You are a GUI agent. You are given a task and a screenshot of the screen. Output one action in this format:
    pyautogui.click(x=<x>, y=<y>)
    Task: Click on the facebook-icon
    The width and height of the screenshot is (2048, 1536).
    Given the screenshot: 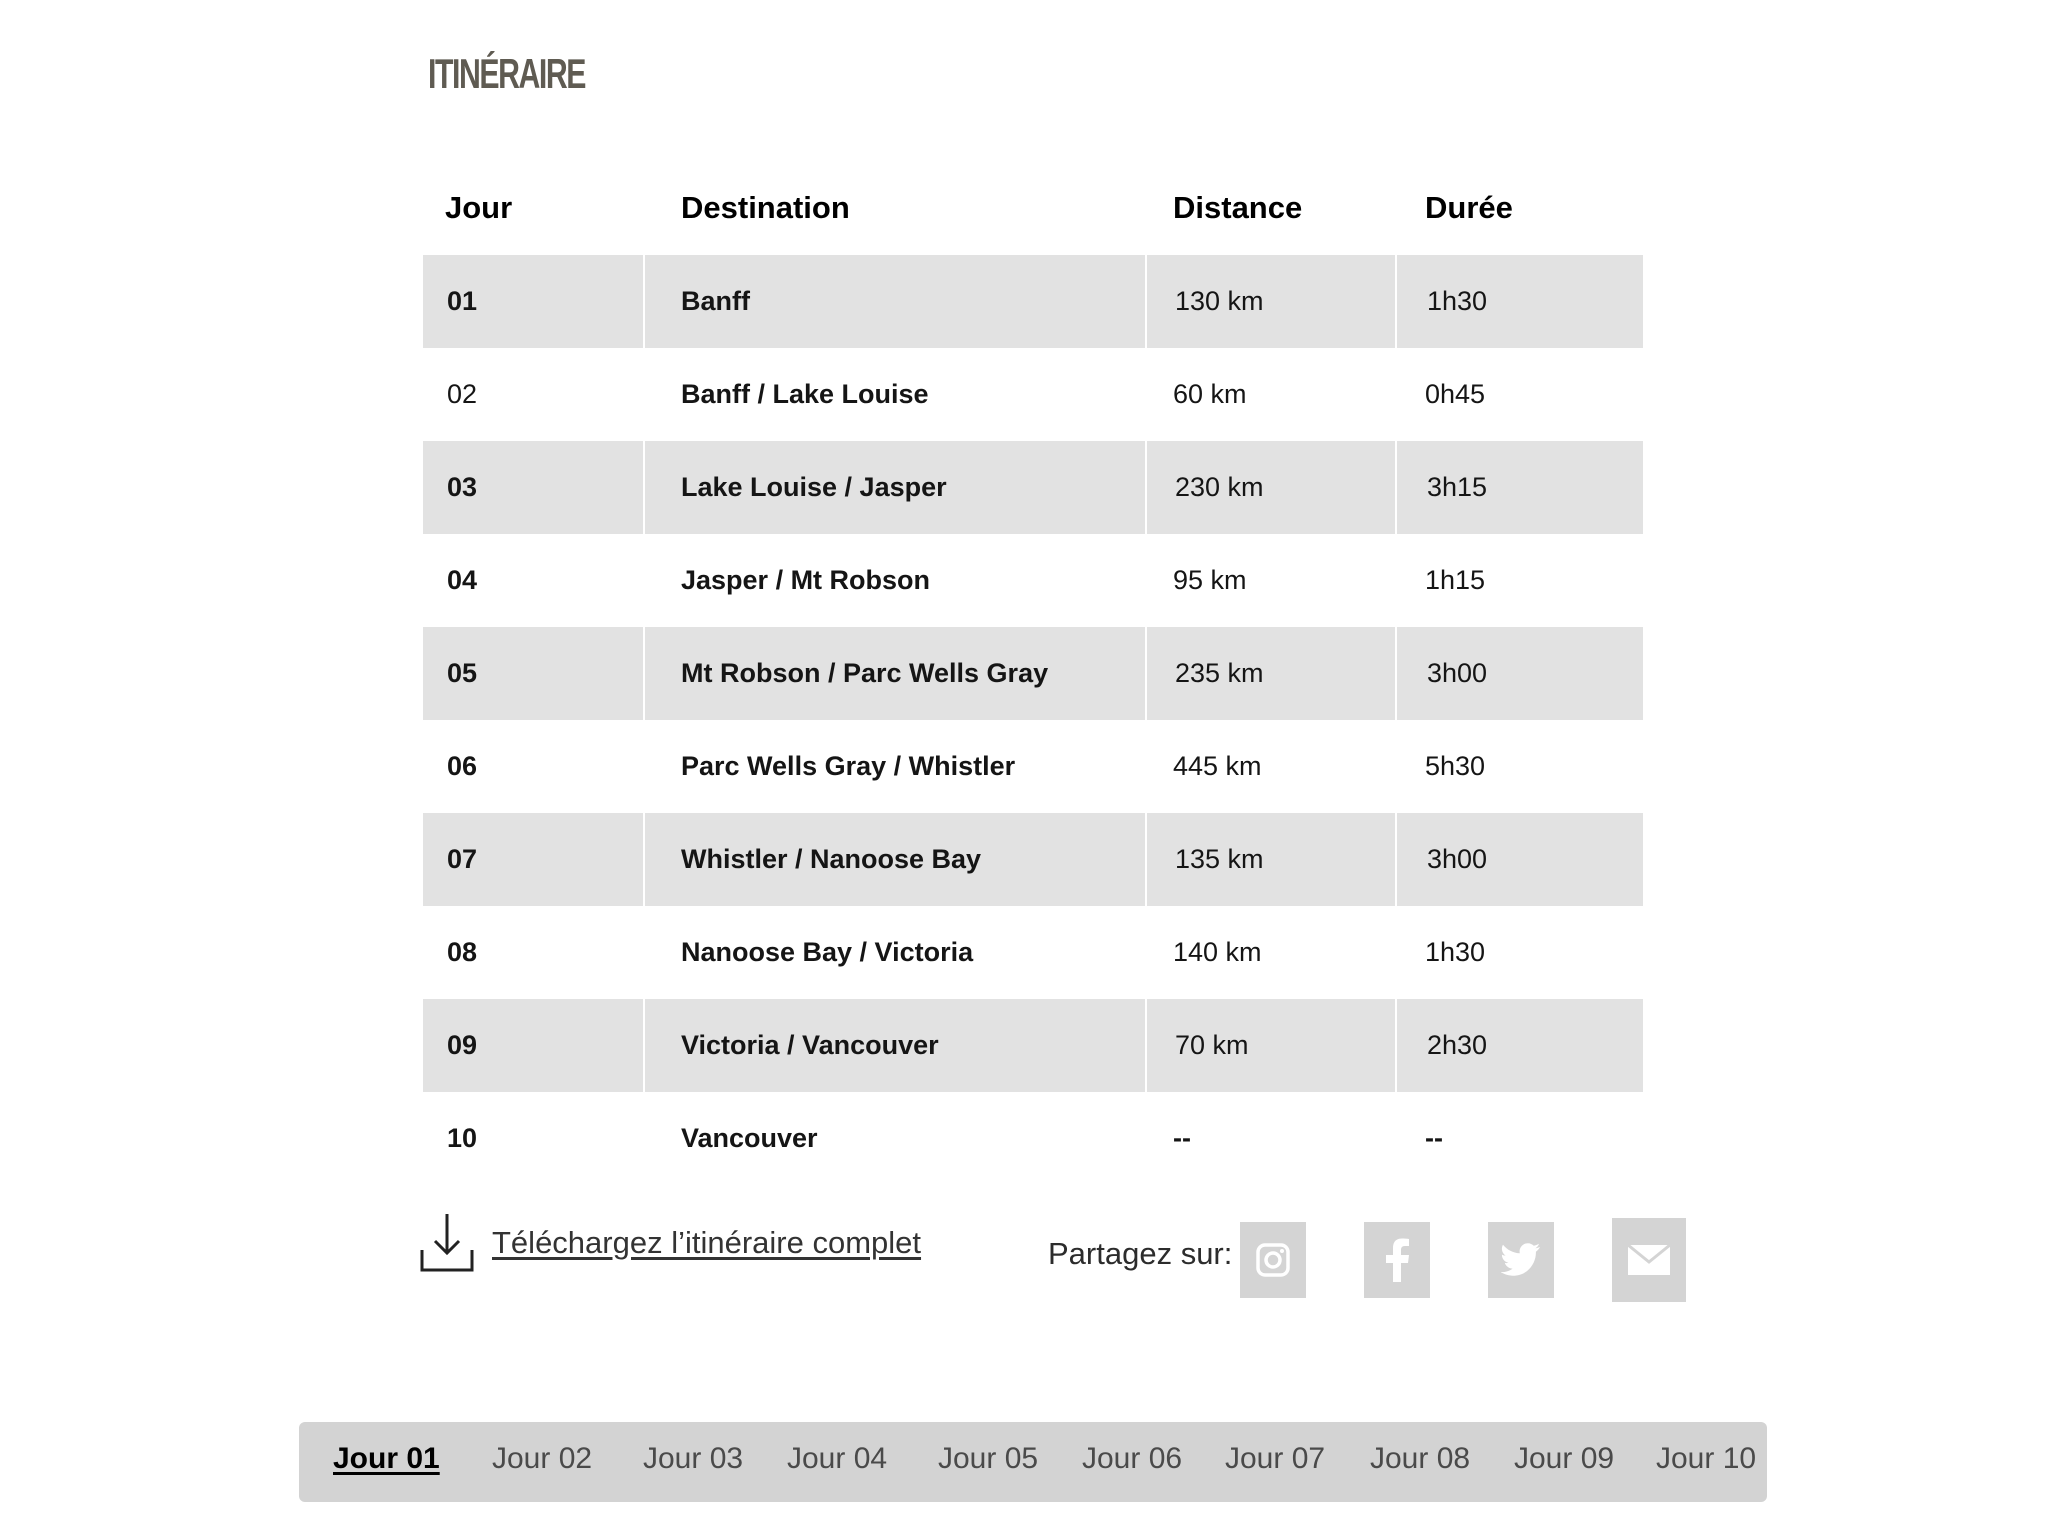 What is the action you would take?
    pyautogui.click(x=1397, y=1260)
    